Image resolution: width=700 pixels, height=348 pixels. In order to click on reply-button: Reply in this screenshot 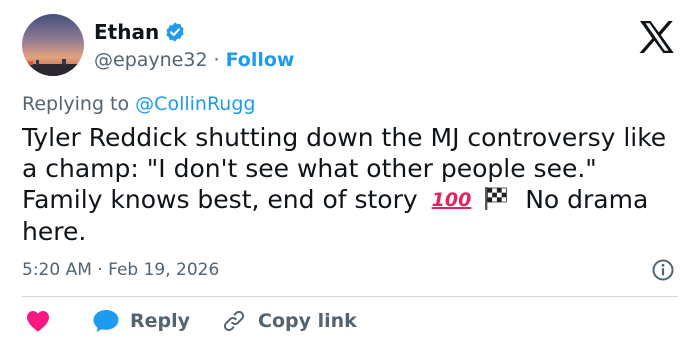, I will do `click(141, 321)`.